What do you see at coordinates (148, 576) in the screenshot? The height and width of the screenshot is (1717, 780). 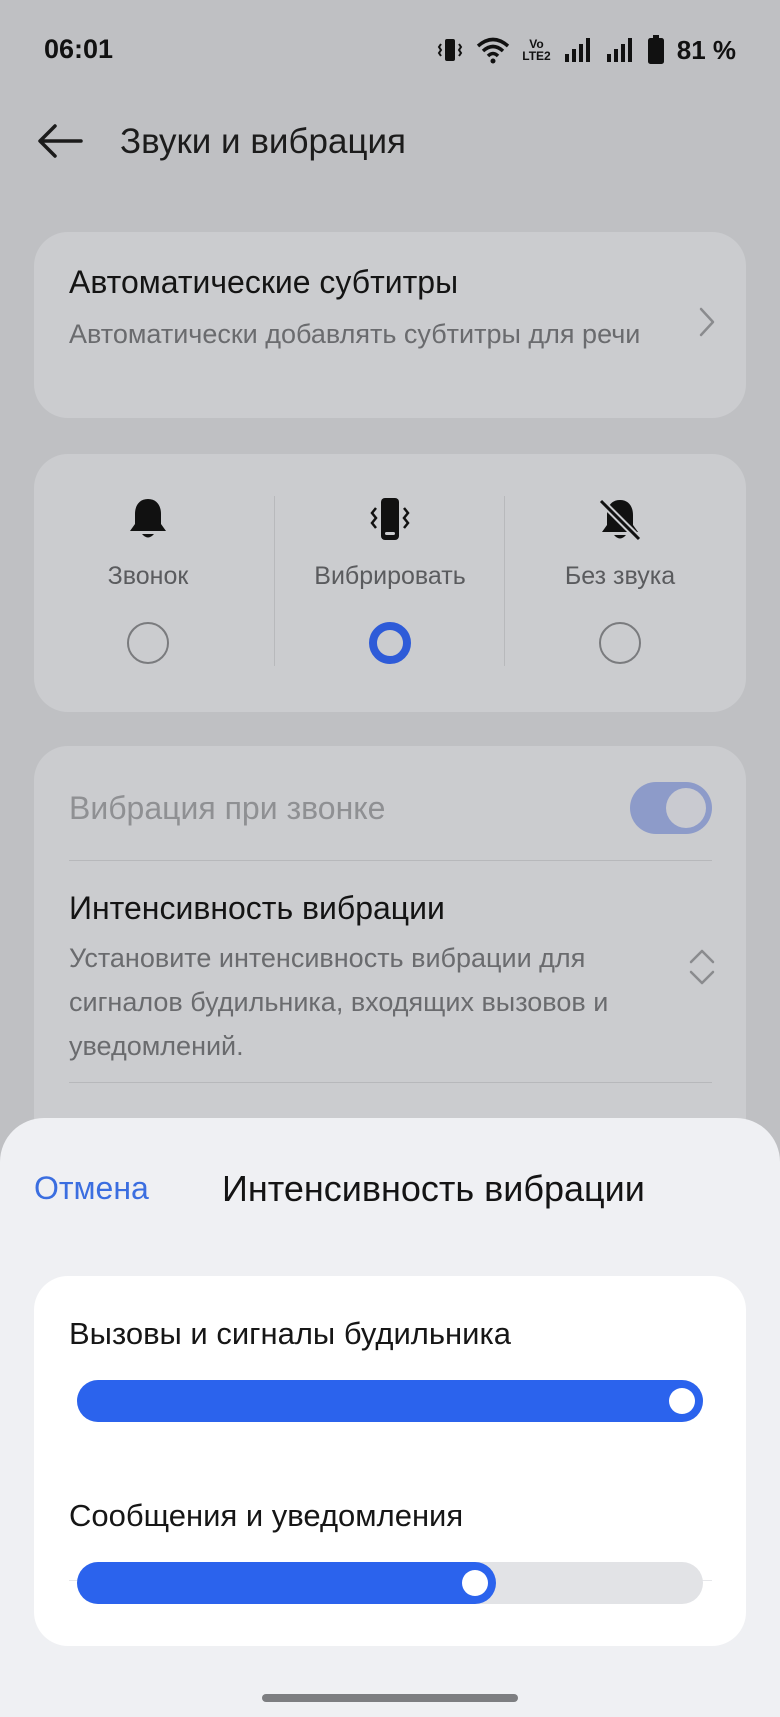 I see `sound-mode-label: Звонок` at bounding box center [148, 576].